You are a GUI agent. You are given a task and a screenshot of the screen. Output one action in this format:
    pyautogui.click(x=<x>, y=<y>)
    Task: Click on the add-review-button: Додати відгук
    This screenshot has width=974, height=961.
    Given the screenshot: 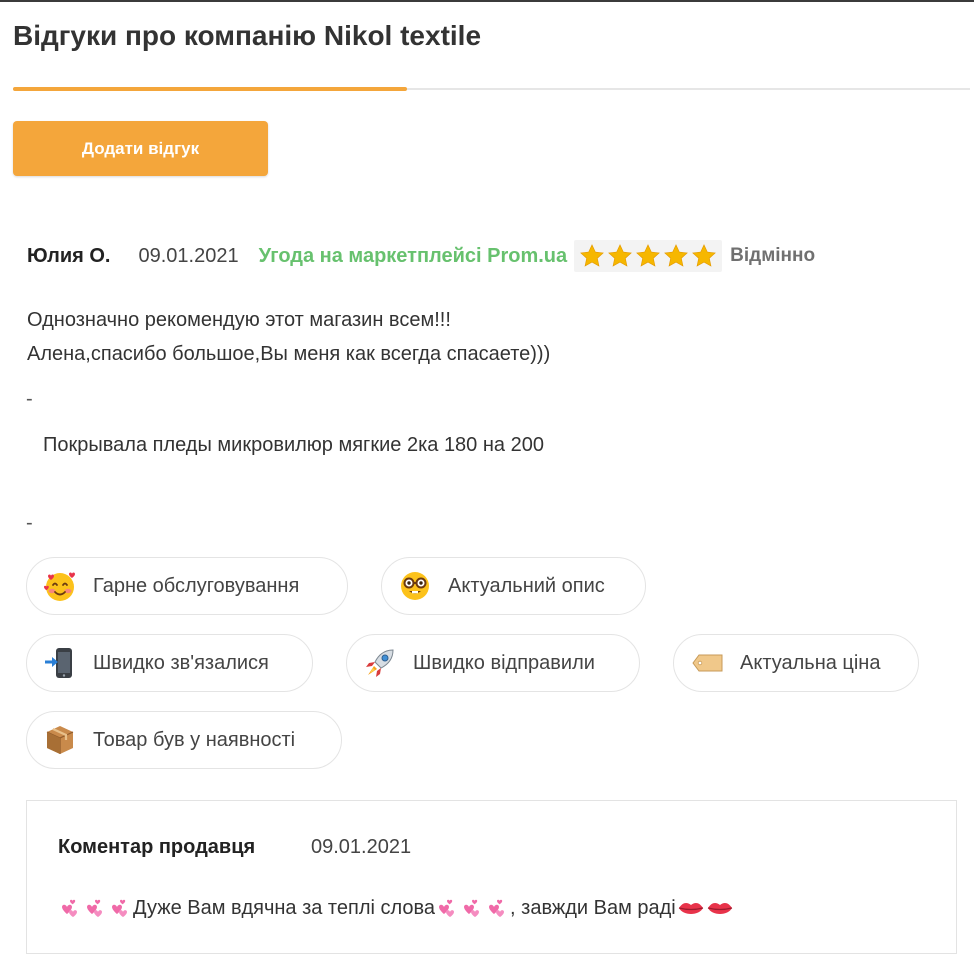 What is the action you would take?
    pyautogui.click(x=140, y=148)
    